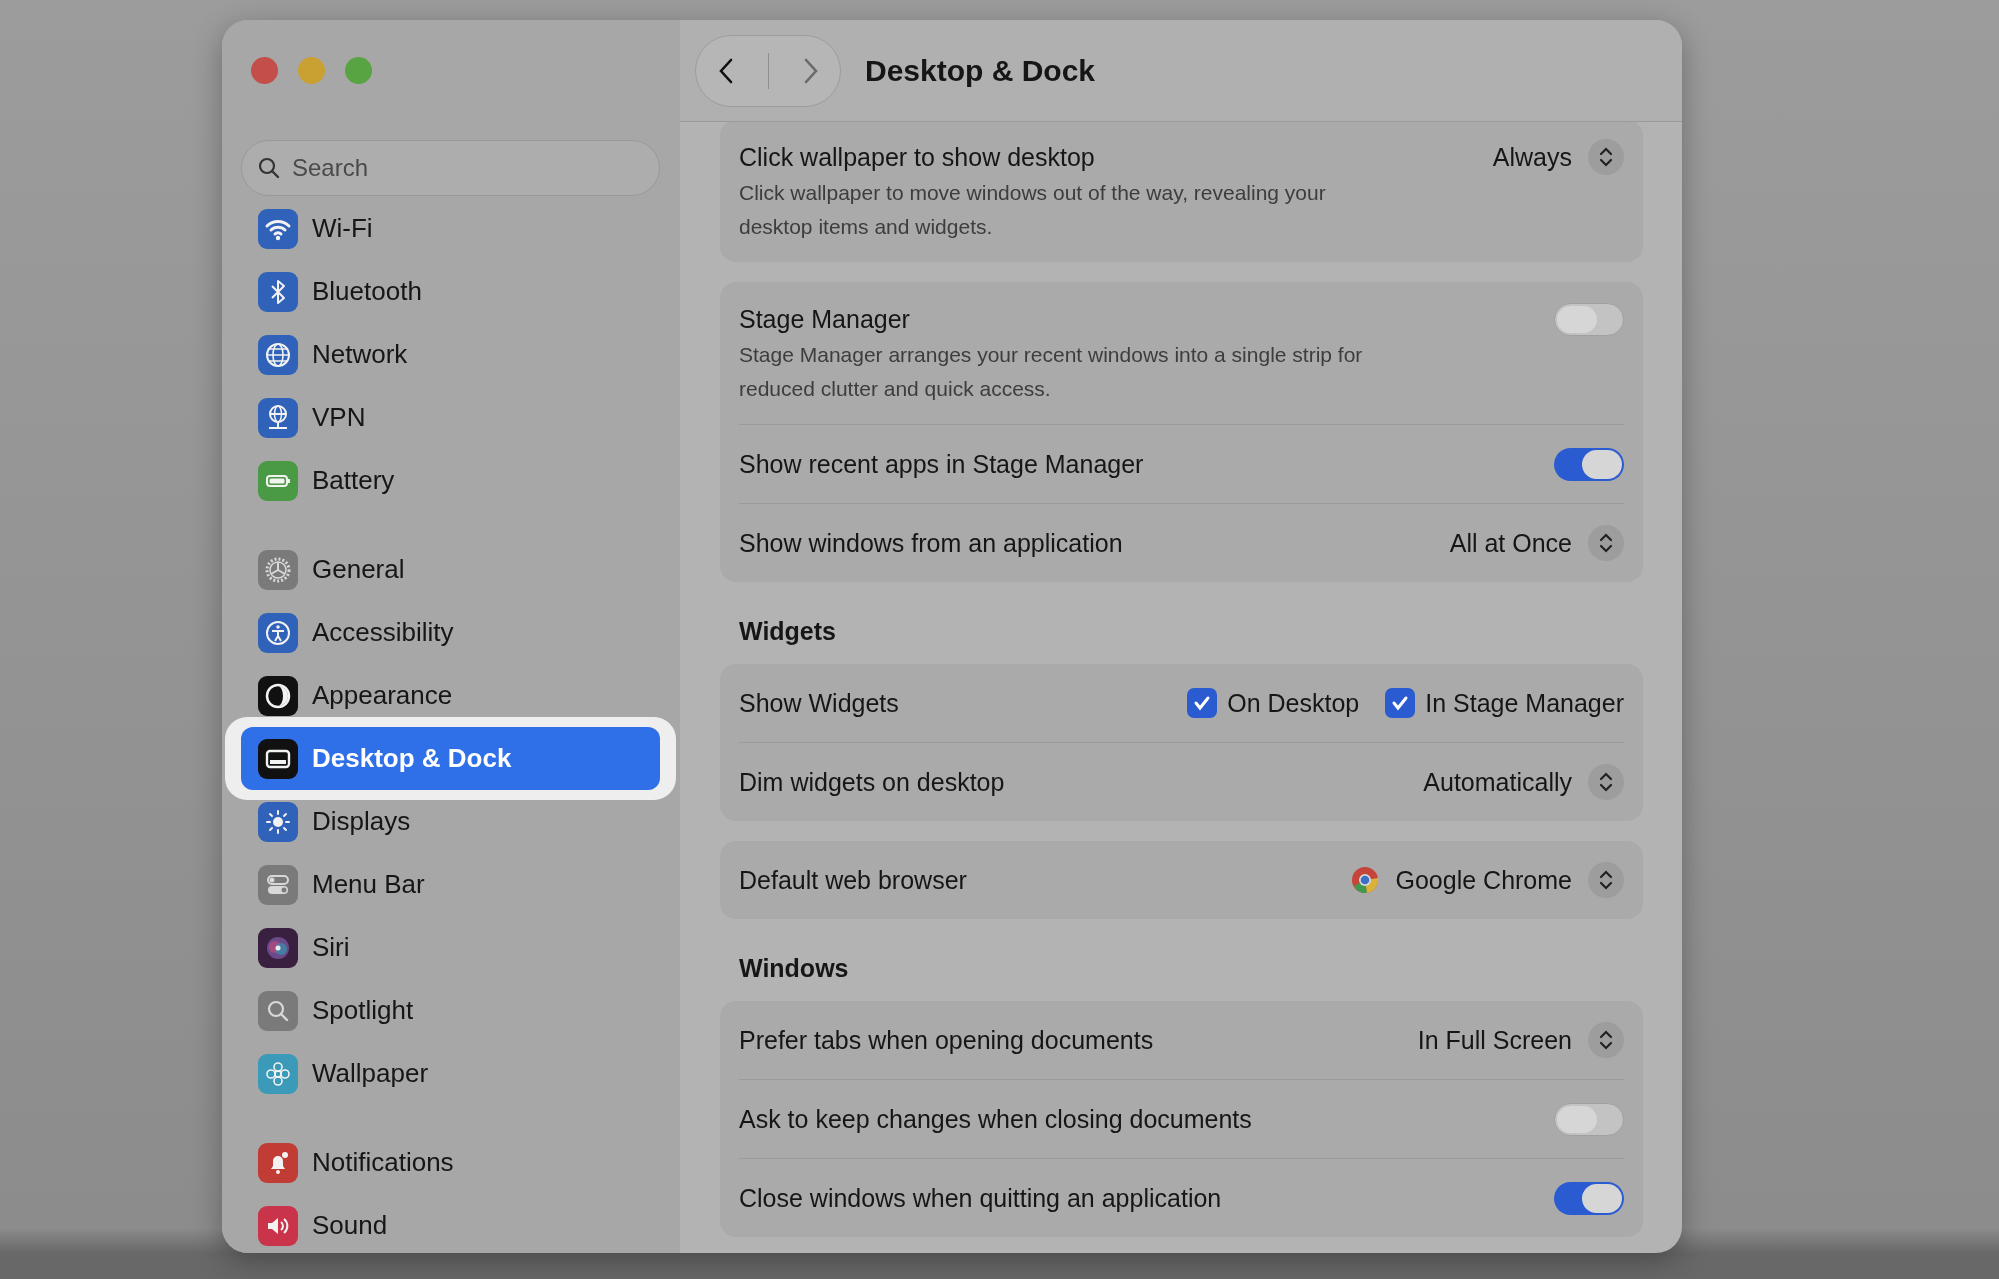 This screenshot has height=1279, width=1999. Describe the element at coordinates (450, 569) in the screenshot. I see `sidebar-item: General` at that location.